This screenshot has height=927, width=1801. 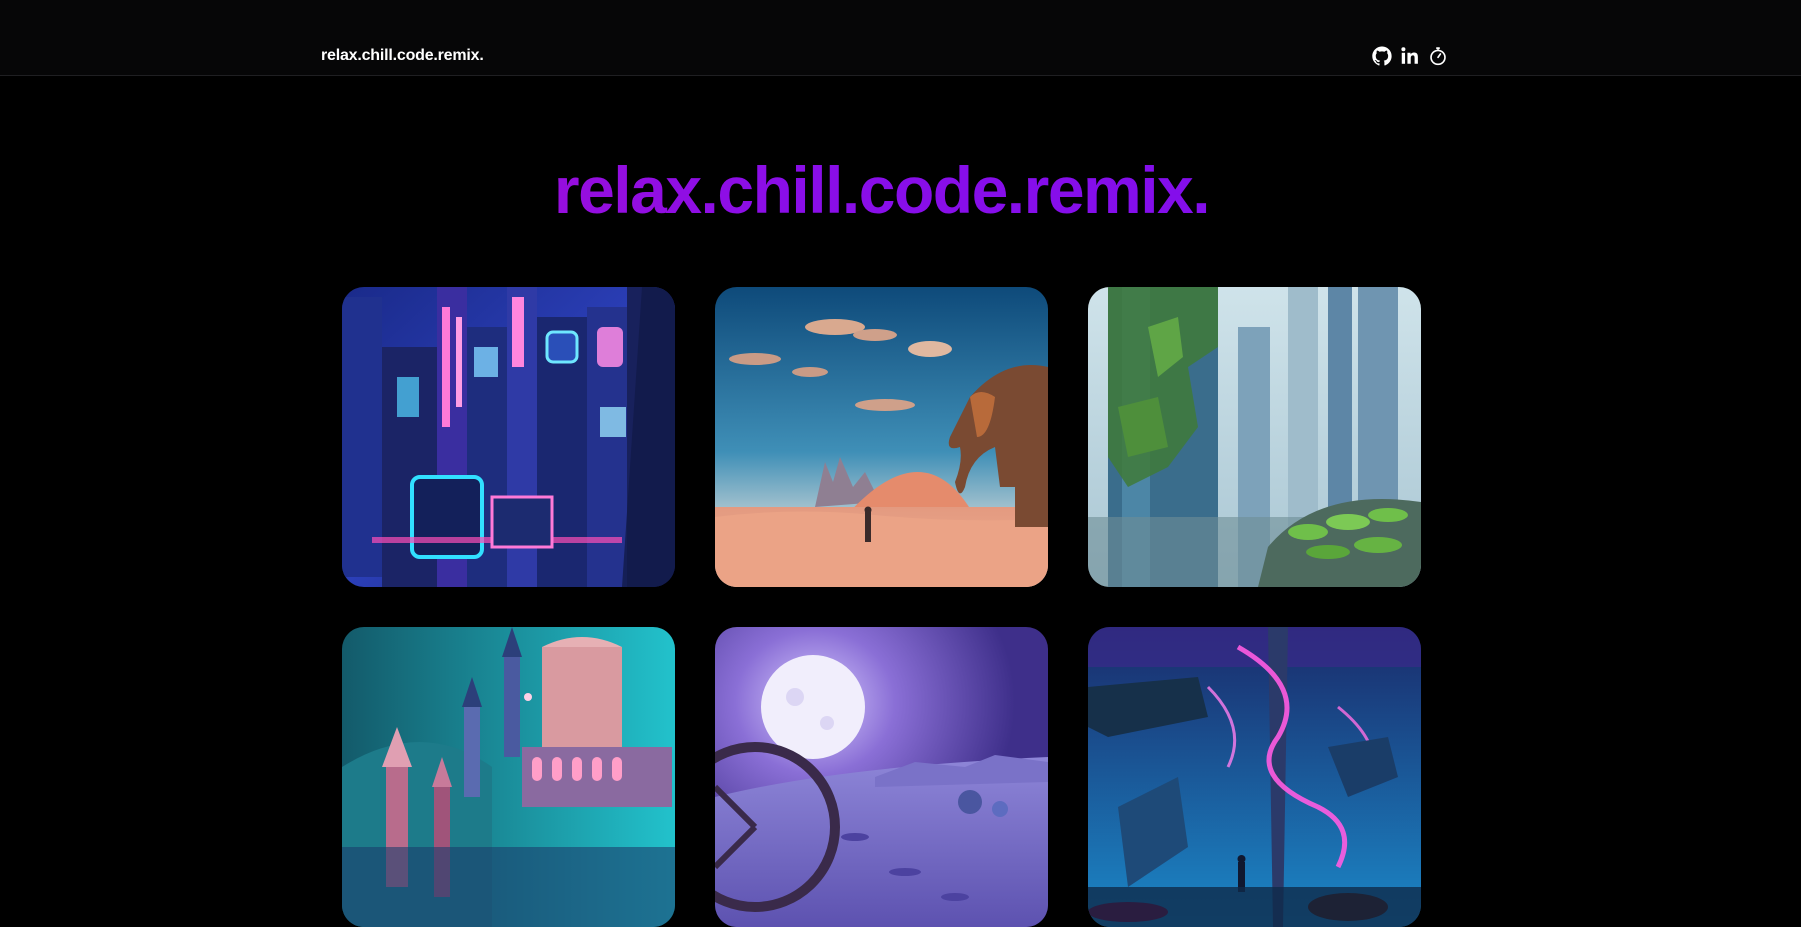 I want to click on linkedin-icon, so click(x=1409, y=55).